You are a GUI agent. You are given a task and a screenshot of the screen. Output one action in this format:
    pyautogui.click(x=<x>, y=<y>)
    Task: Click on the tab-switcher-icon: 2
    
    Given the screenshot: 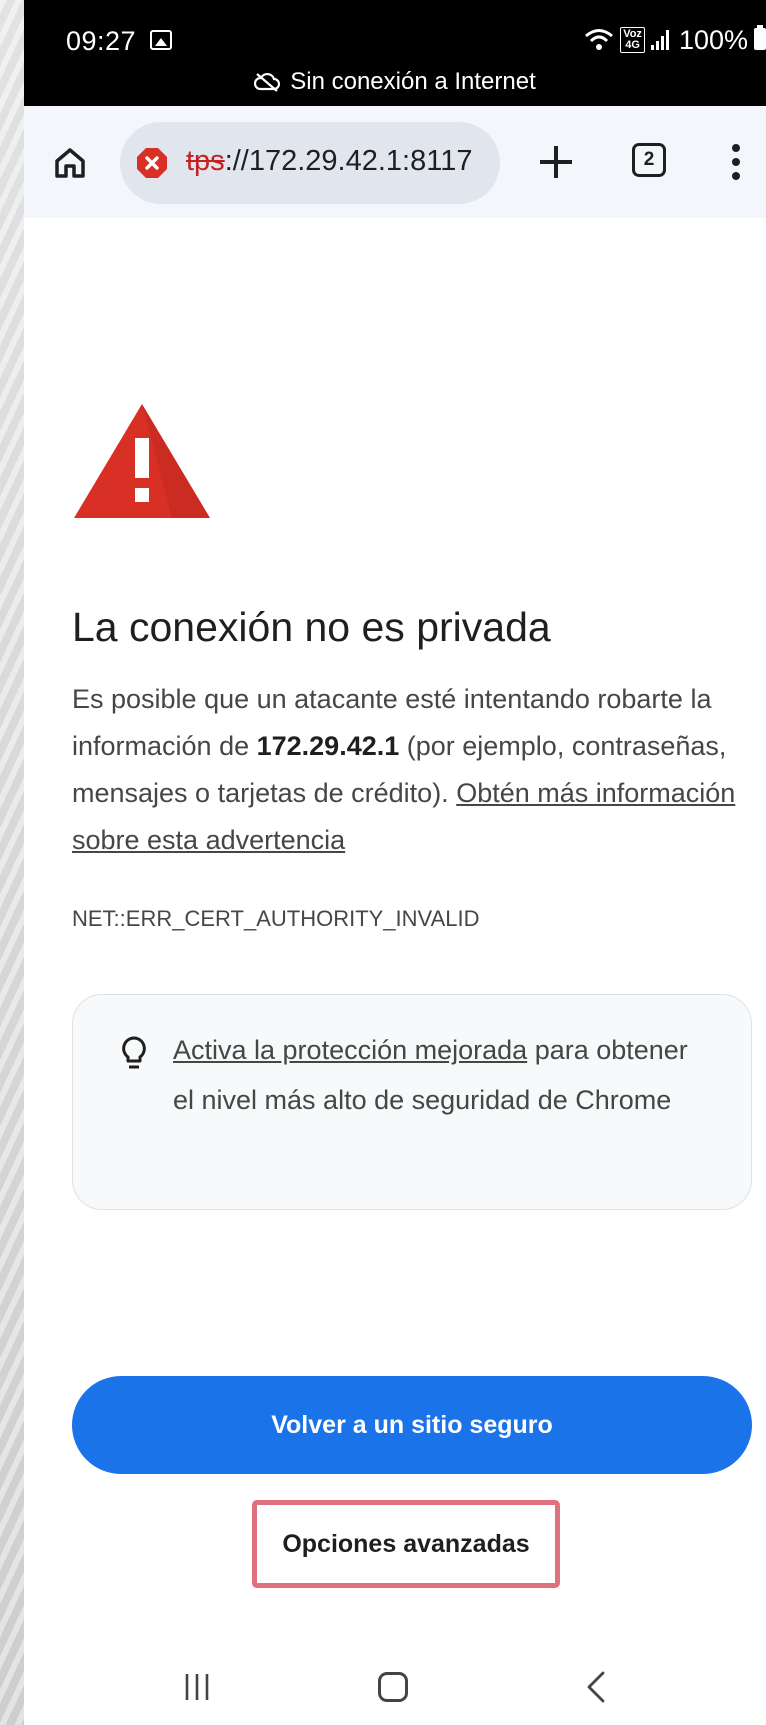 What is the action you would take?
    pyautogui.click(x=649, y=160)
    